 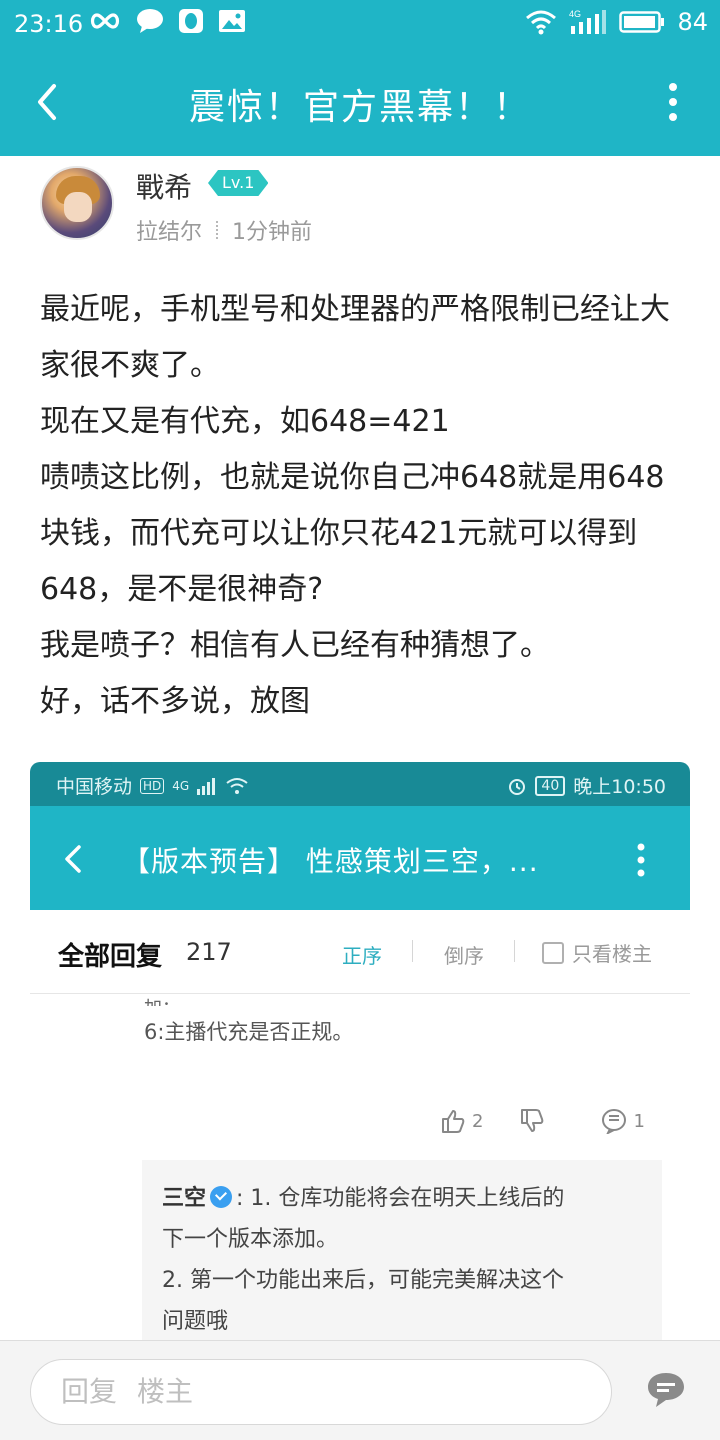 What do you see at coordinates (517, 786) in the screenshot?
I see `image-alarm-icon` at bounding box center [517, 786].